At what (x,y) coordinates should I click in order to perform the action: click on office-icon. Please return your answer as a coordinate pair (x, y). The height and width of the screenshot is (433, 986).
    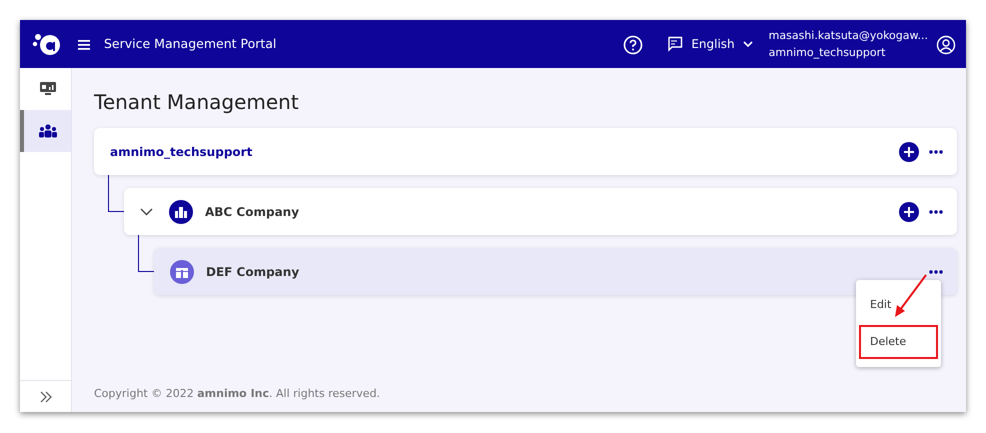
    Looking at the image, I should click on (182, 272).